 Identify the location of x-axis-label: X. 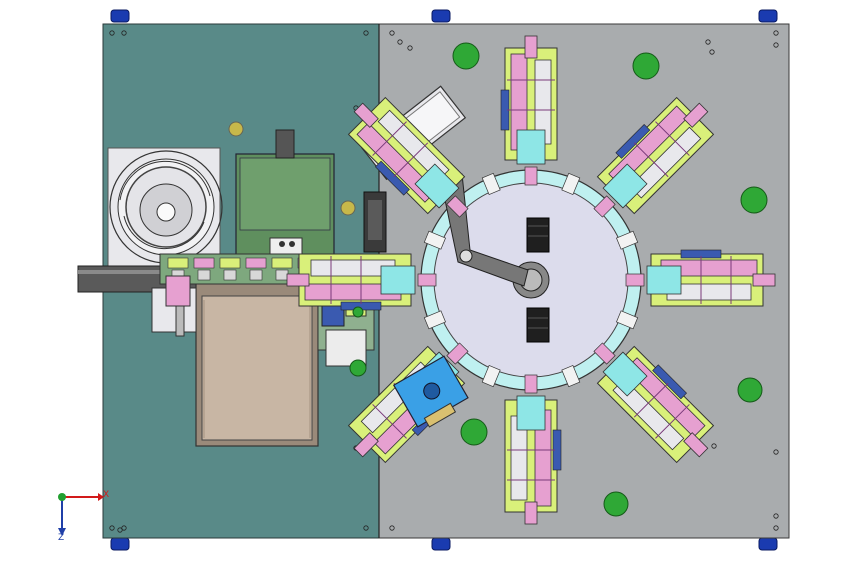
(106, 495).